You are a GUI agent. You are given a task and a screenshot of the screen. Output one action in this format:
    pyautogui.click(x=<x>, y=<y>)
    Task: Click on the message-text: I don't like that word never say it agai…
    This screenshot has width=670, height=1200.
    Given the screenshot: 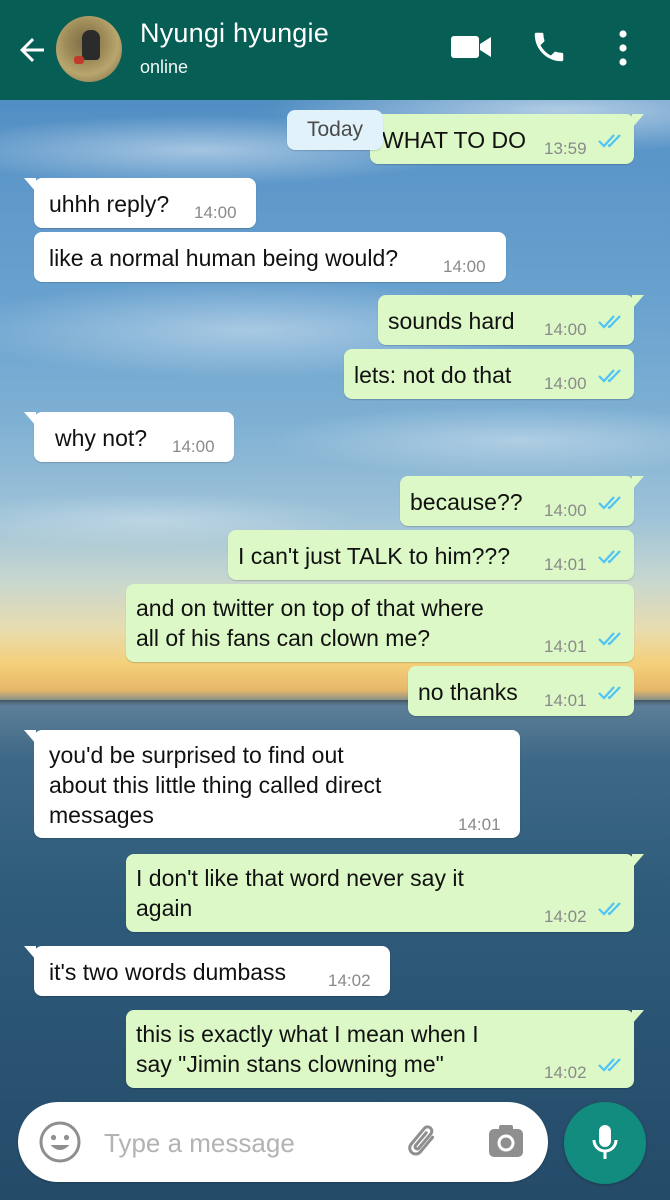 What is the action you would take?
    pyautogui.click(x=300, y=893)
    